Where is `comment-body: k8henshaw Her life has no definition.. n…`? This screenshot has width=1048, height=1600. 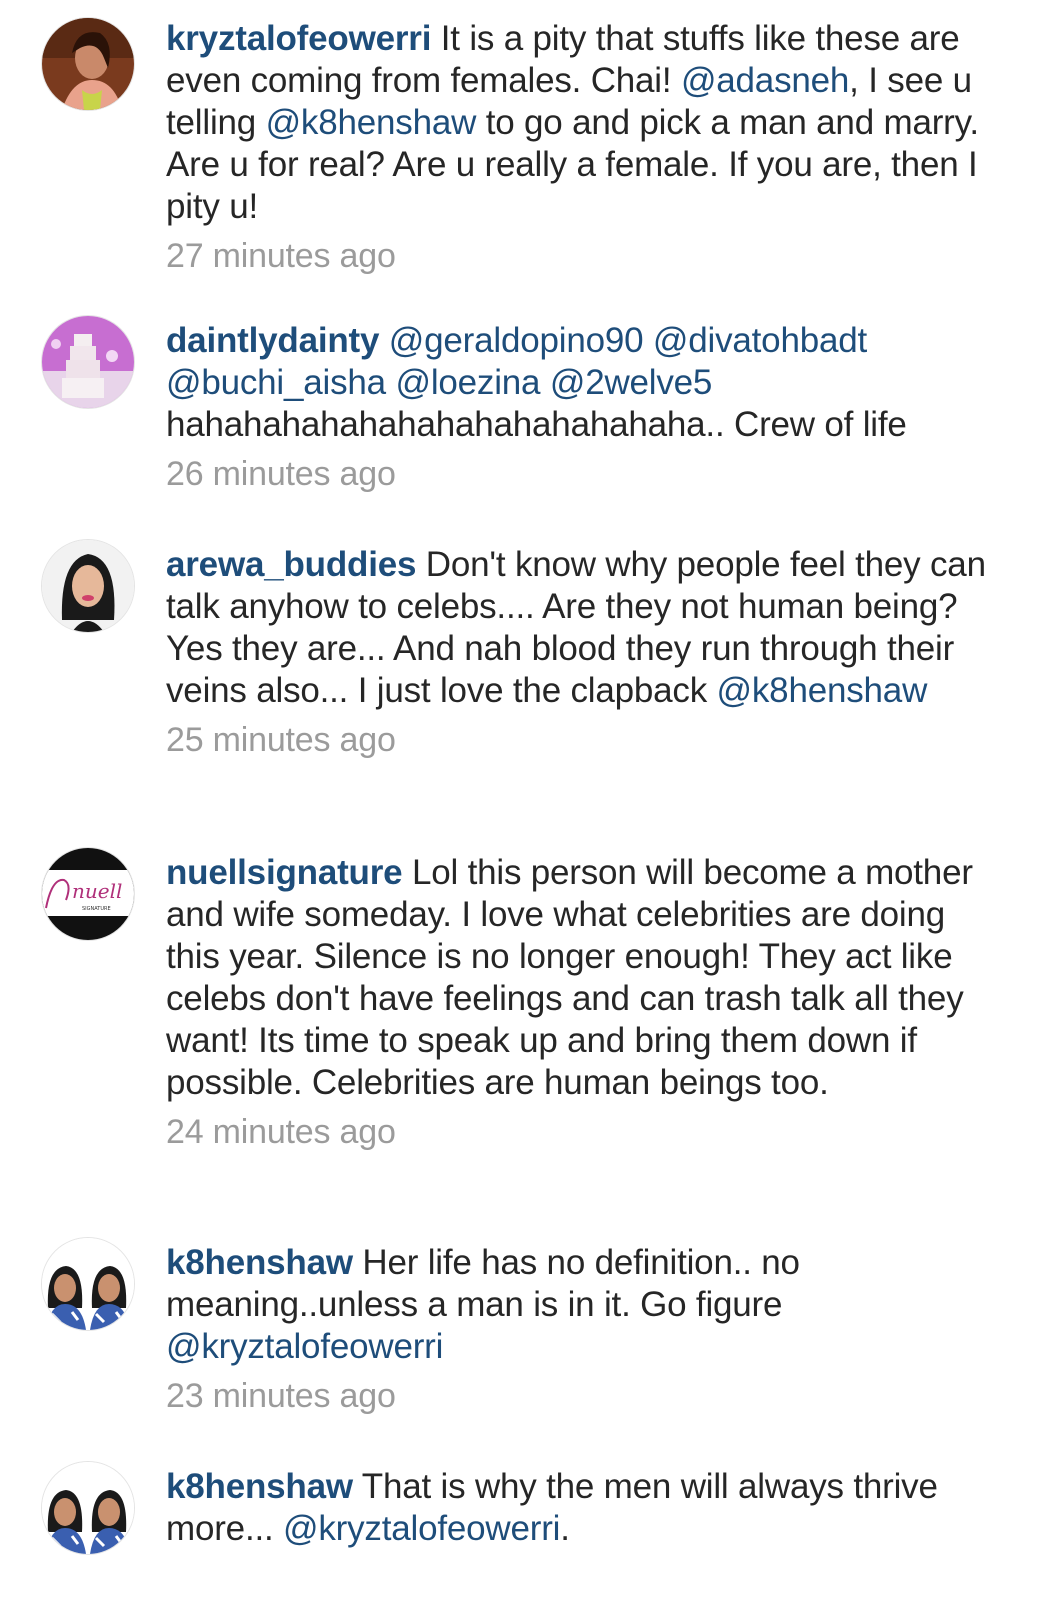
comment-body: k8henshaw Her life has no definition.. n… is located at coordinates (581, 1329).